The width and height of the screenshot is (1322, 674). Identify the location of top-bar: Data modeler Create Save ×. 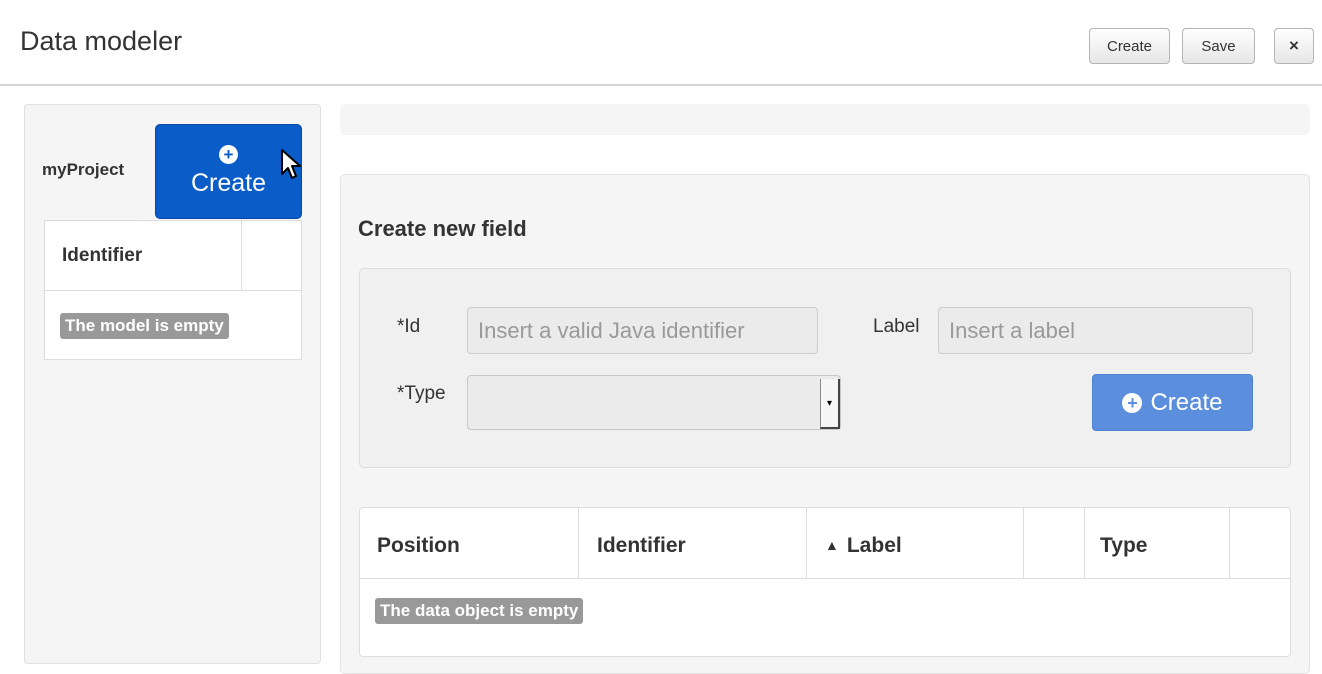
(661, 43).